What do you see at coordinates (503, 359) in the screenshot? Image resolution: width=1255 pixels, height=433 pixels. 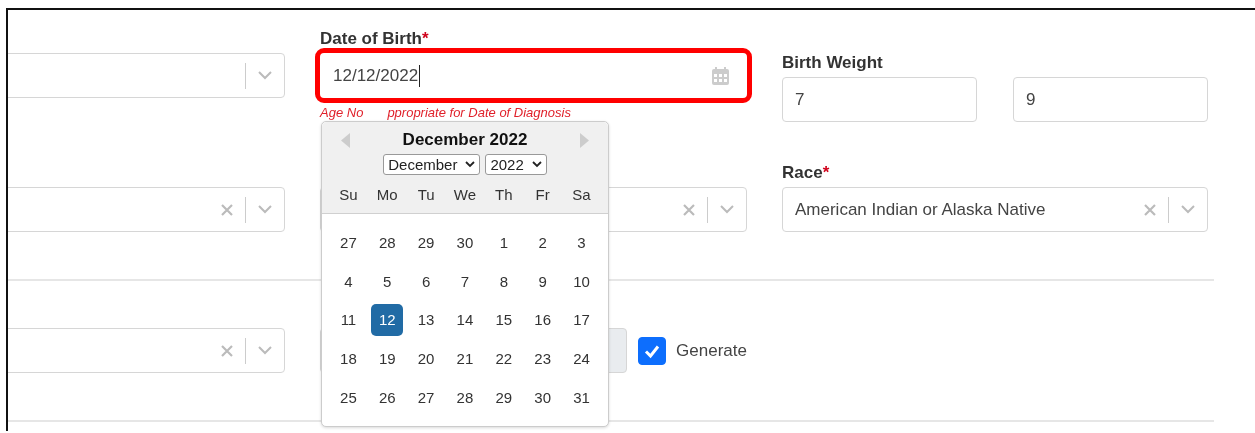 I see `calendar-day: 22` at bounding box center [503, 359].